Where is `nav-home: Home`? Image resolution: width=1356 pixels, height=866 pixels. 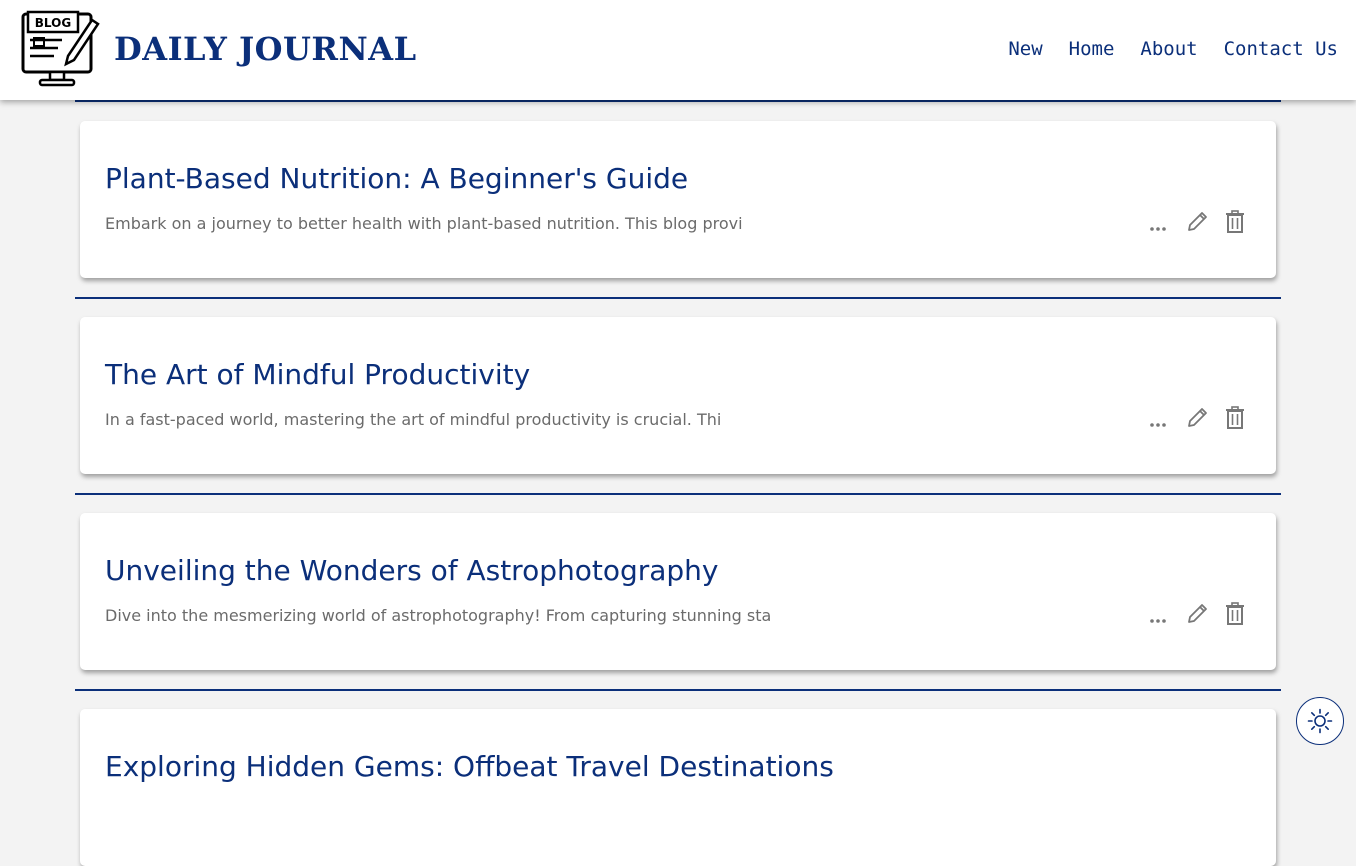
nav-home: Home is located at coordinates (1092, 49).